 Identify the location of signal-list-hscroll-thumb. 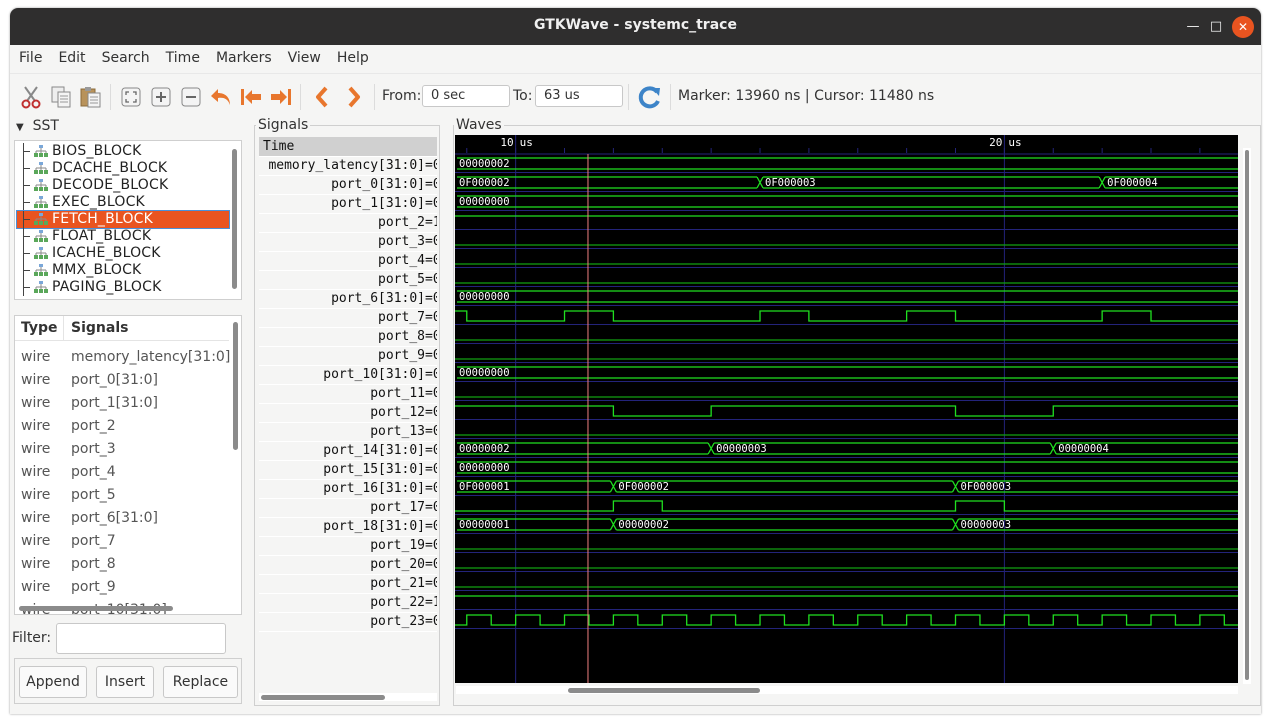
(96, 608).